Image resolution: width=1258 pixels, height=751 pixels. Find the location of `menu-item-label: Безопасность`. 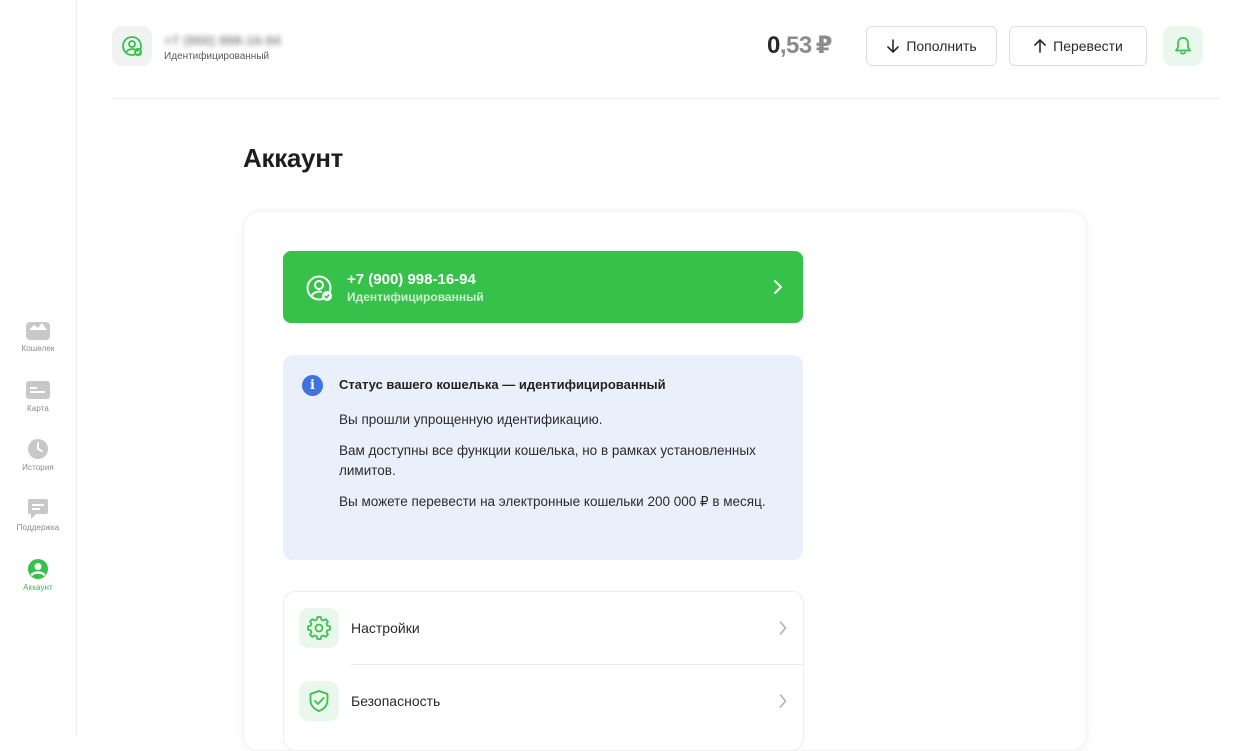

menu-item-label: Безопасность is located at coordinates (396, 701).